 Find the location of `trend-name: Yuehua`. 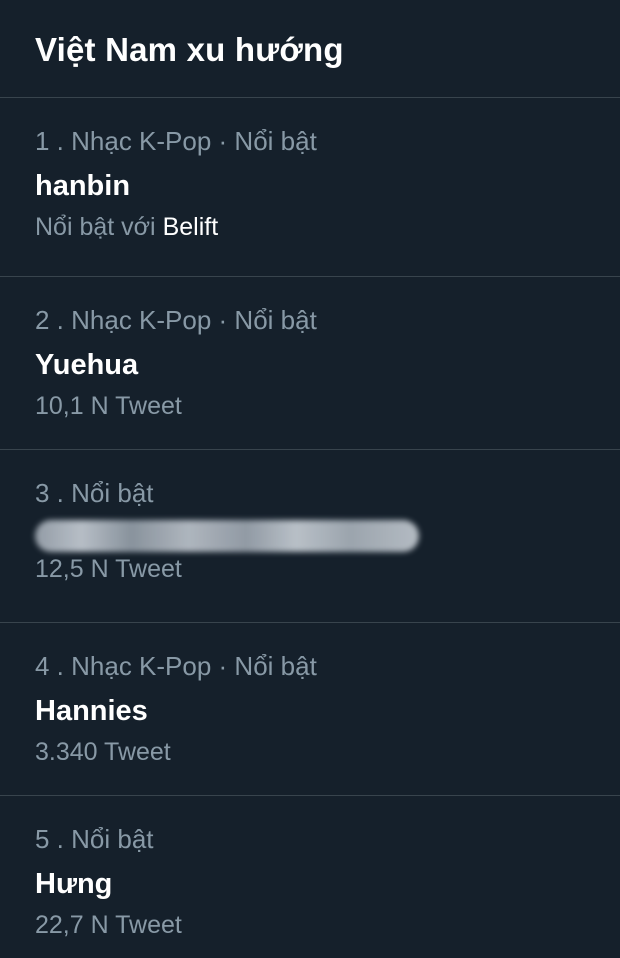

trend-name: Yuehua is located at coordinates (87, 365).